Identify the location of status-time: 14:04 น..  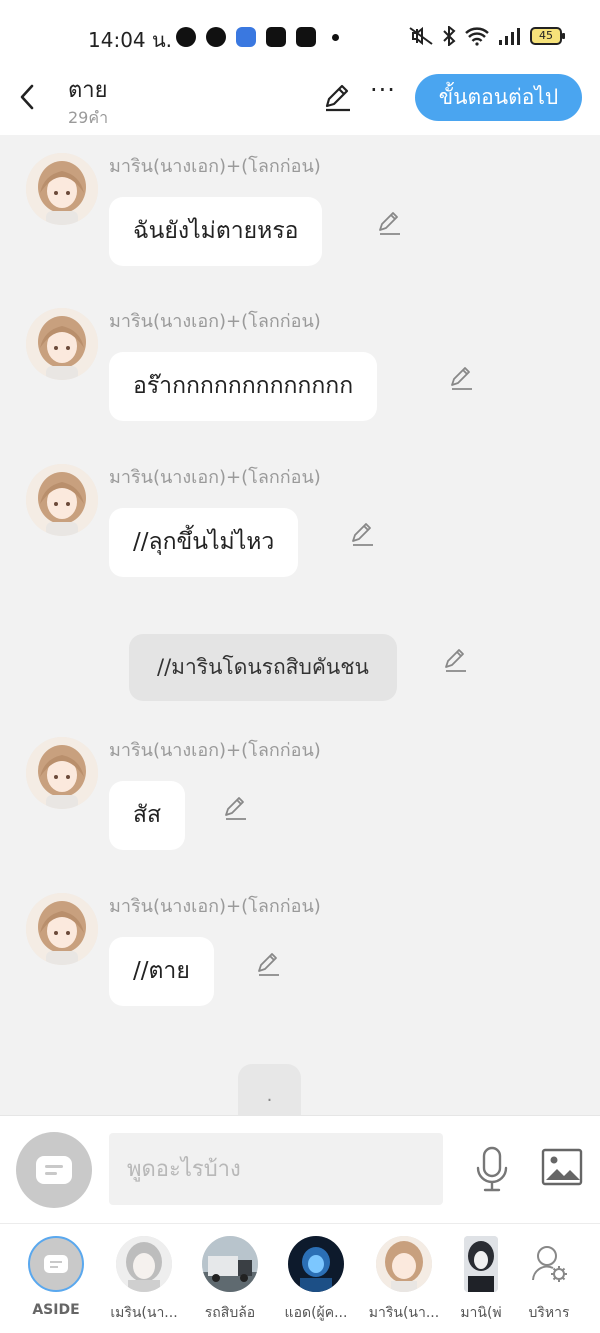
(130, 40).